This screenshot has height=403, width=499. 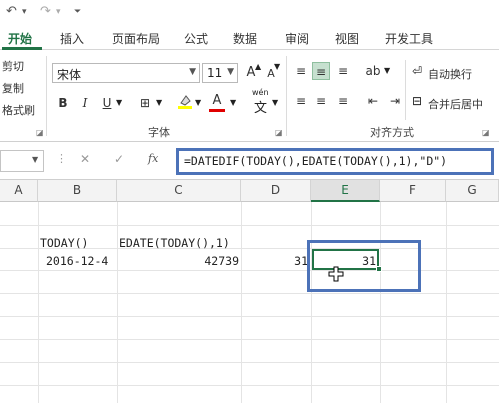 I want to click on annotation-box, so click(x=364, y=266).